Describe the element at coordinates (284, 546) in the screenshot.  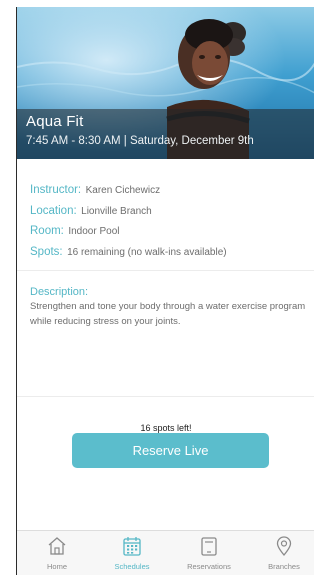
I see `map-pin-icon` at that location.